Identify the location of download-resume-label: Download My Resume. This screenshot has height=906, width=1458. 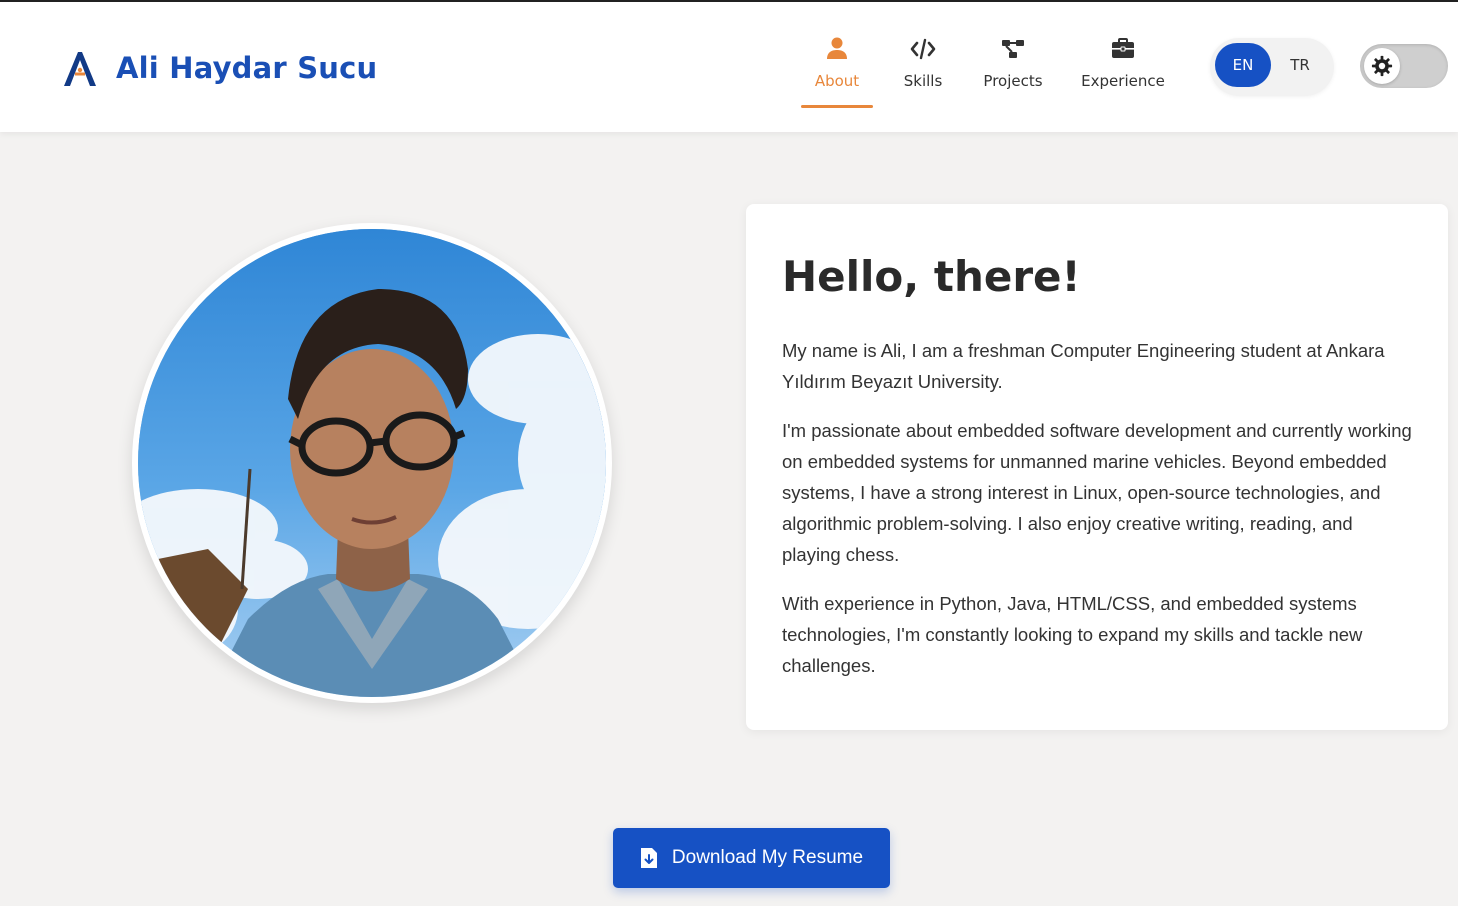
(767, 857).